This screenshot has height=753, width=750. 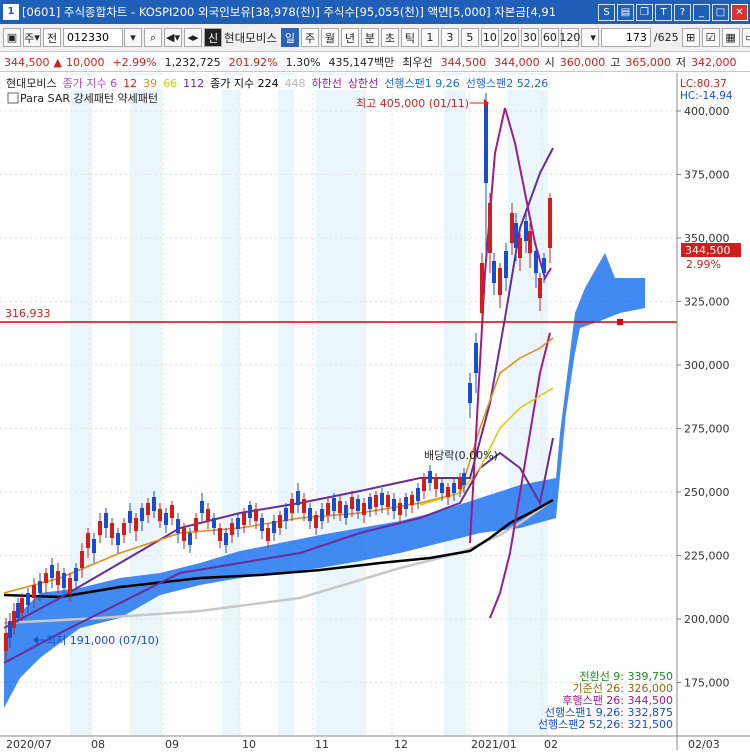 I want to click on open-price: 360,000, so click(x=582, y=62).